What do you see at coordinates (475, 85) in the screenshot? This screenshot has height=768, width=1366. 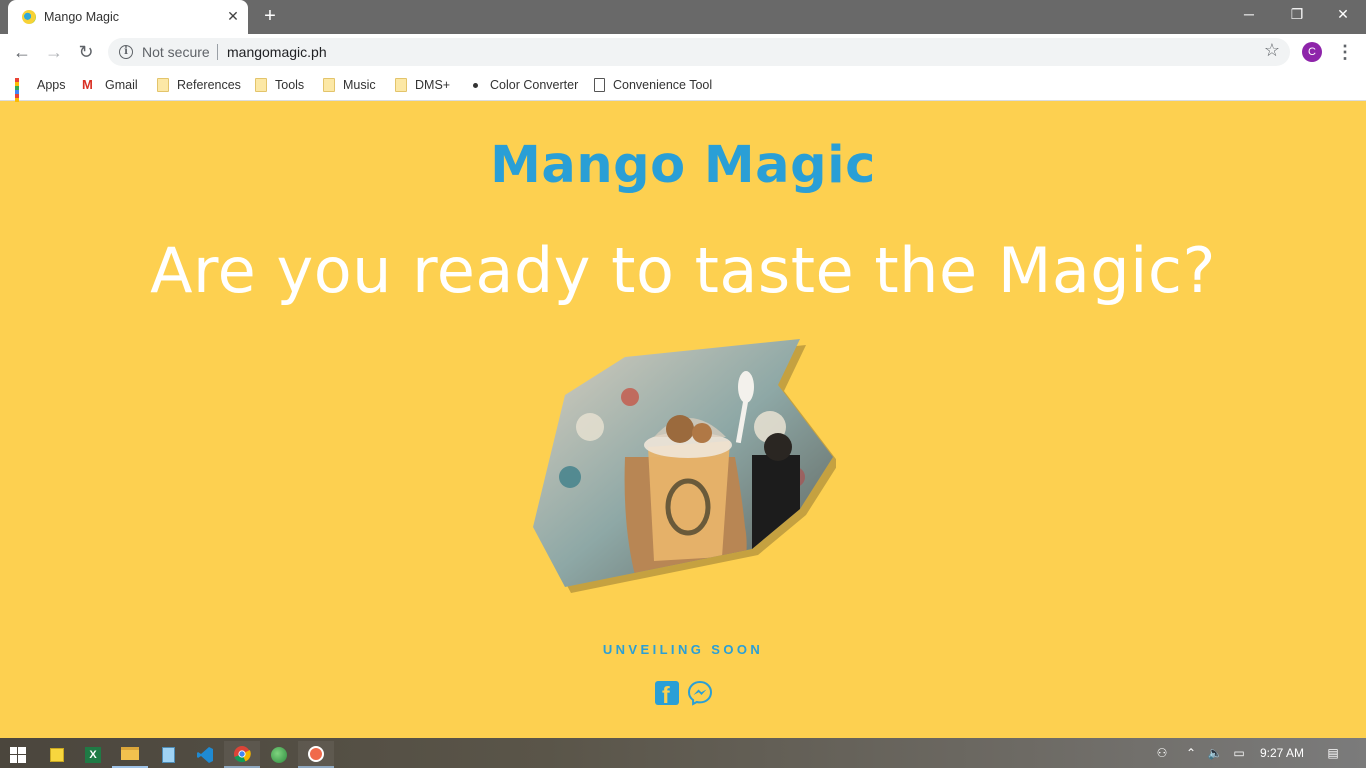 I see `dot-icon` at bounding box center [475, 85].